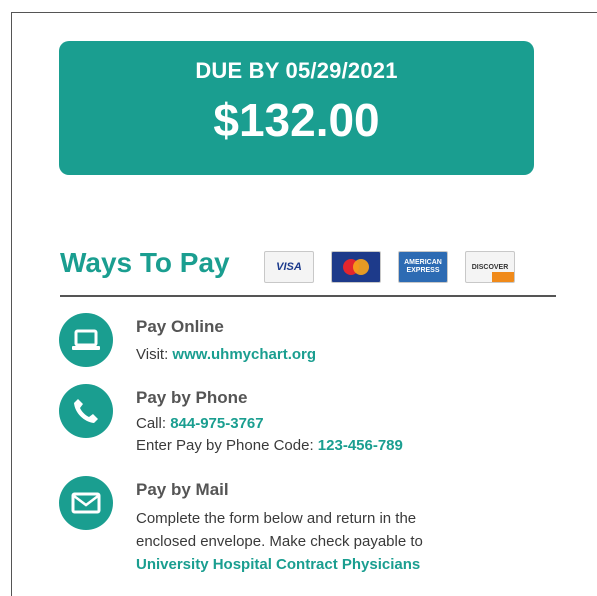  I want to click on mychart-link: www.uhmychart.org, so click(244, 354).